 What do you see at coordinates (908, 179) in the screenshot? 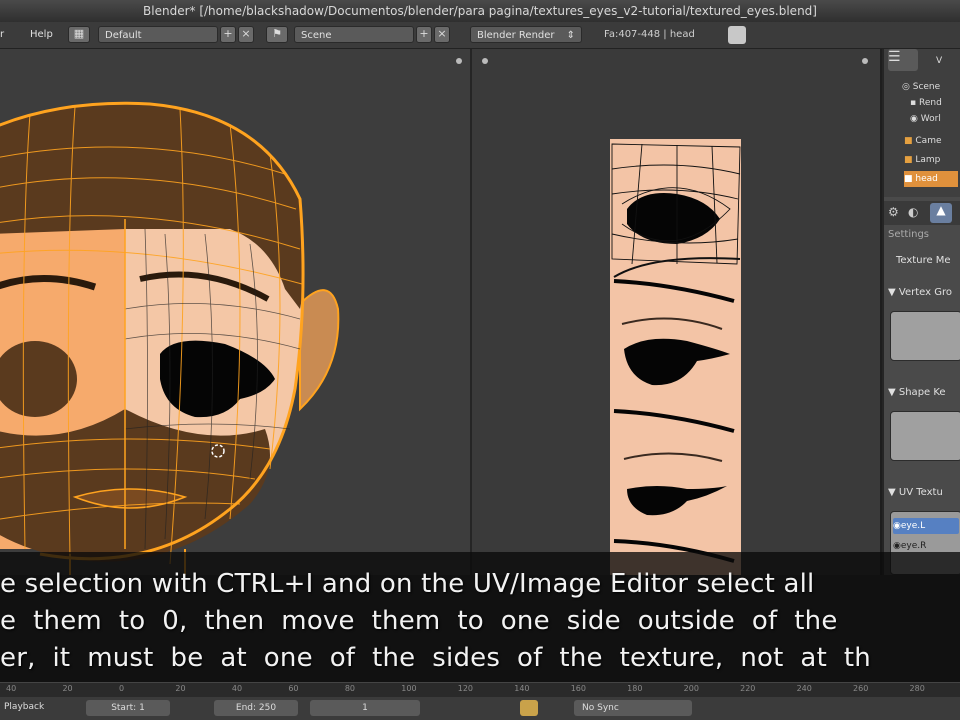
I see `mesh-icon: ■` at bounding box center [908, 179].